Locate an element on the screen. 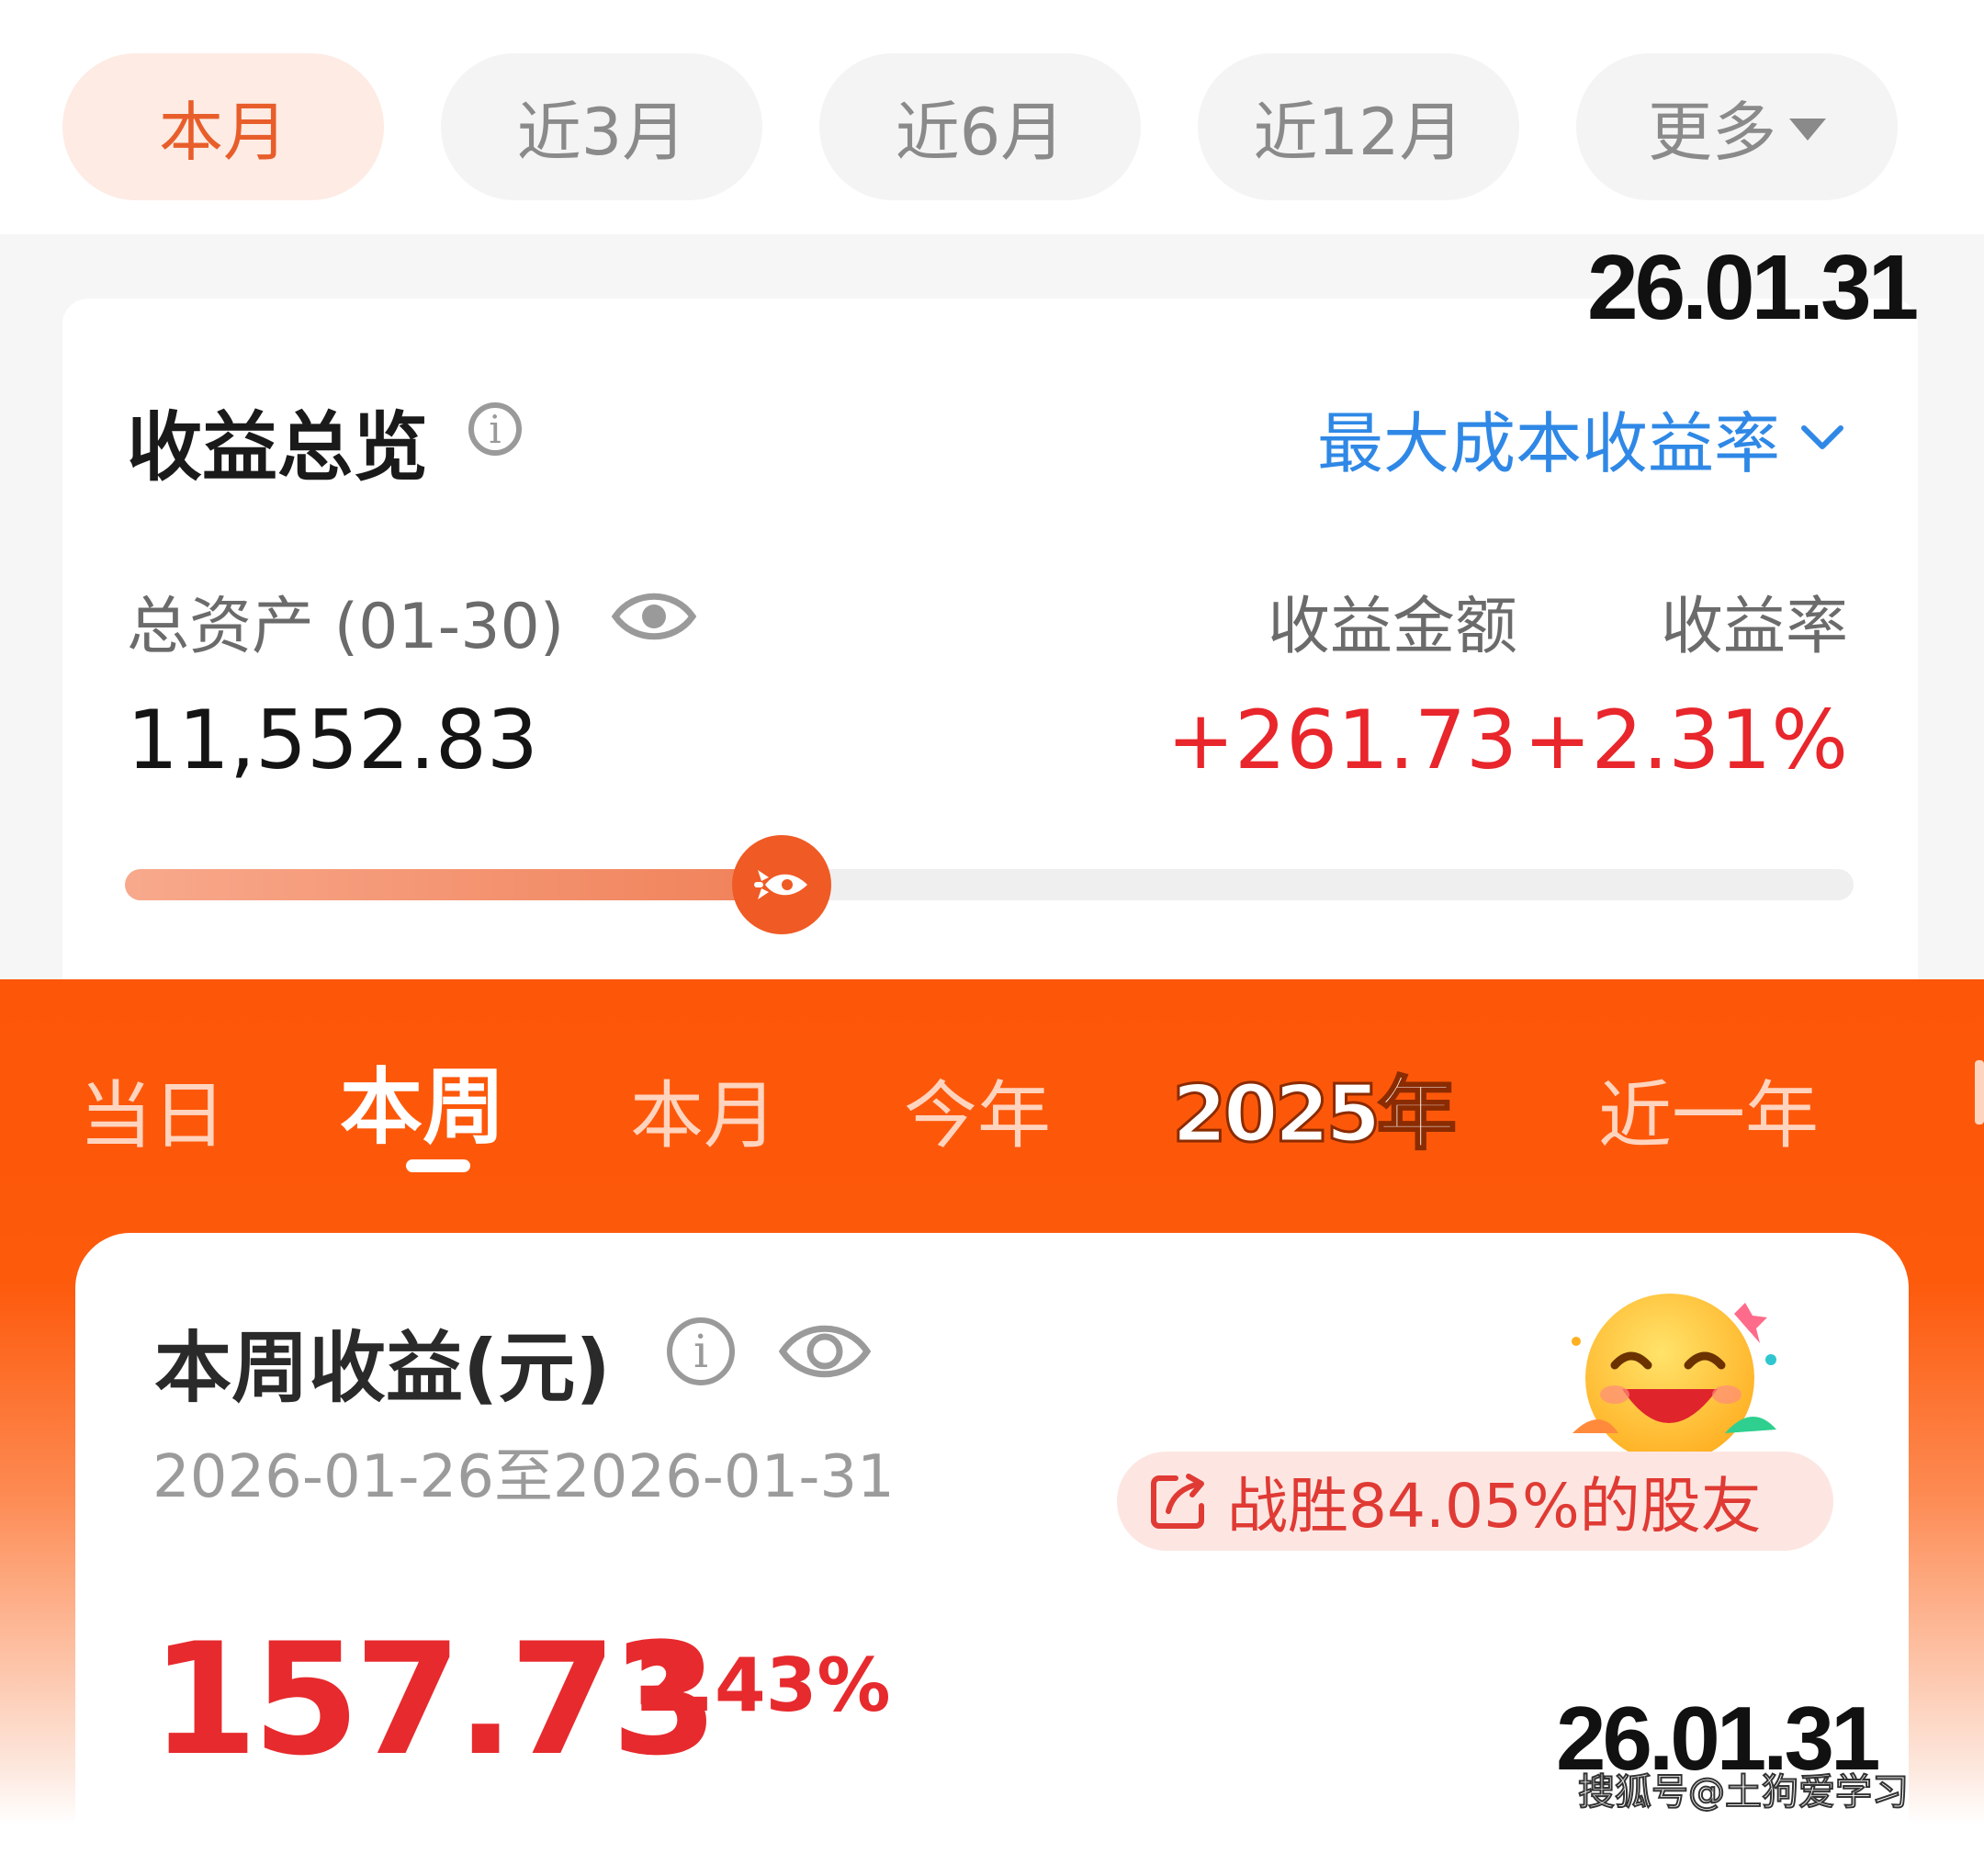 This screenshot has width=1984, height=1876. weekly-profit-rate: 2.43% is located at coordinates (763, 1685).